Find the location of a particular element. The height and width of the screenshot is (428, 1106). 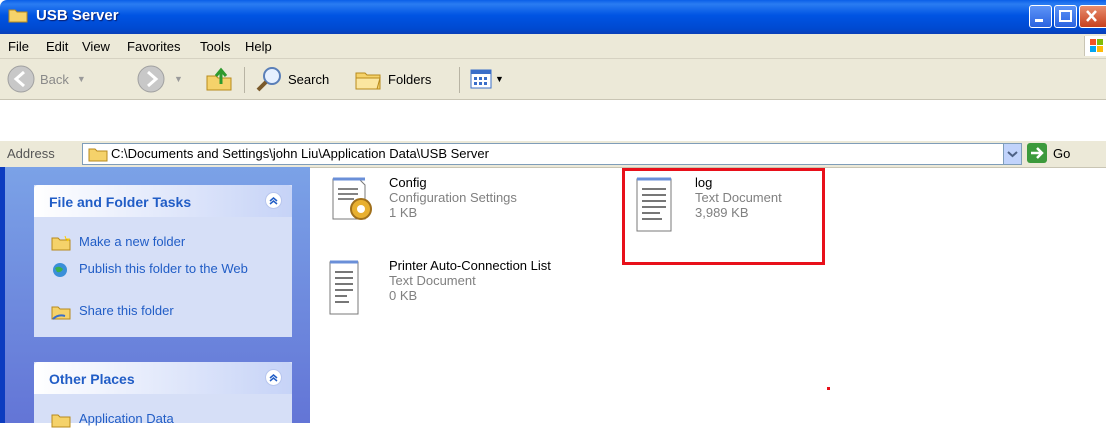

menu-favorites: Favorites is located at coordinates (153, 46).